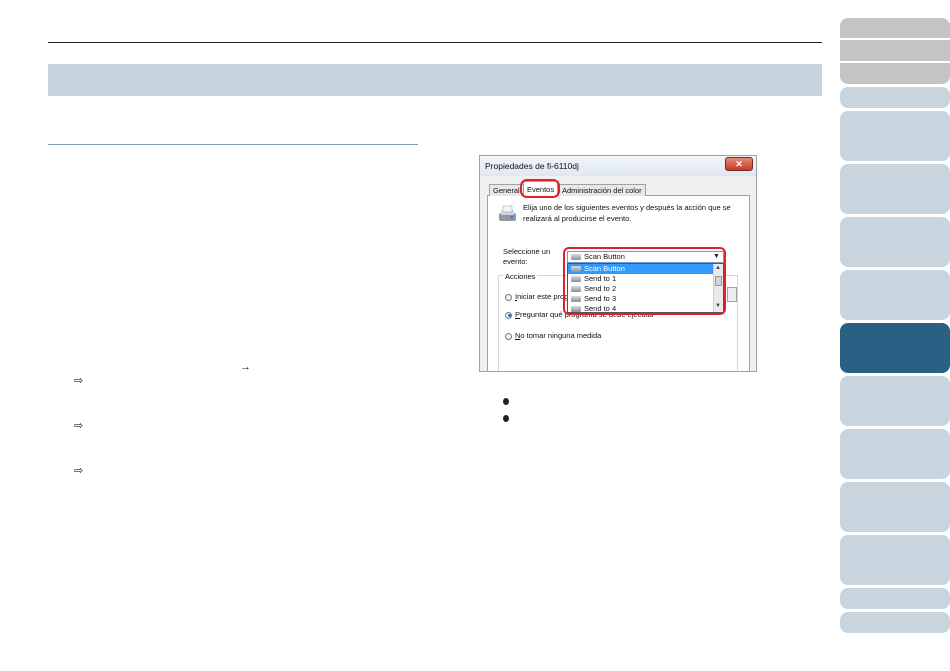 Image resolution: width=950 pixels, height=671 pixels. What do you see at coordinates (739, 164) in the screenshot?
I see `close-icon: ✕` at bounding box center [739, 164].